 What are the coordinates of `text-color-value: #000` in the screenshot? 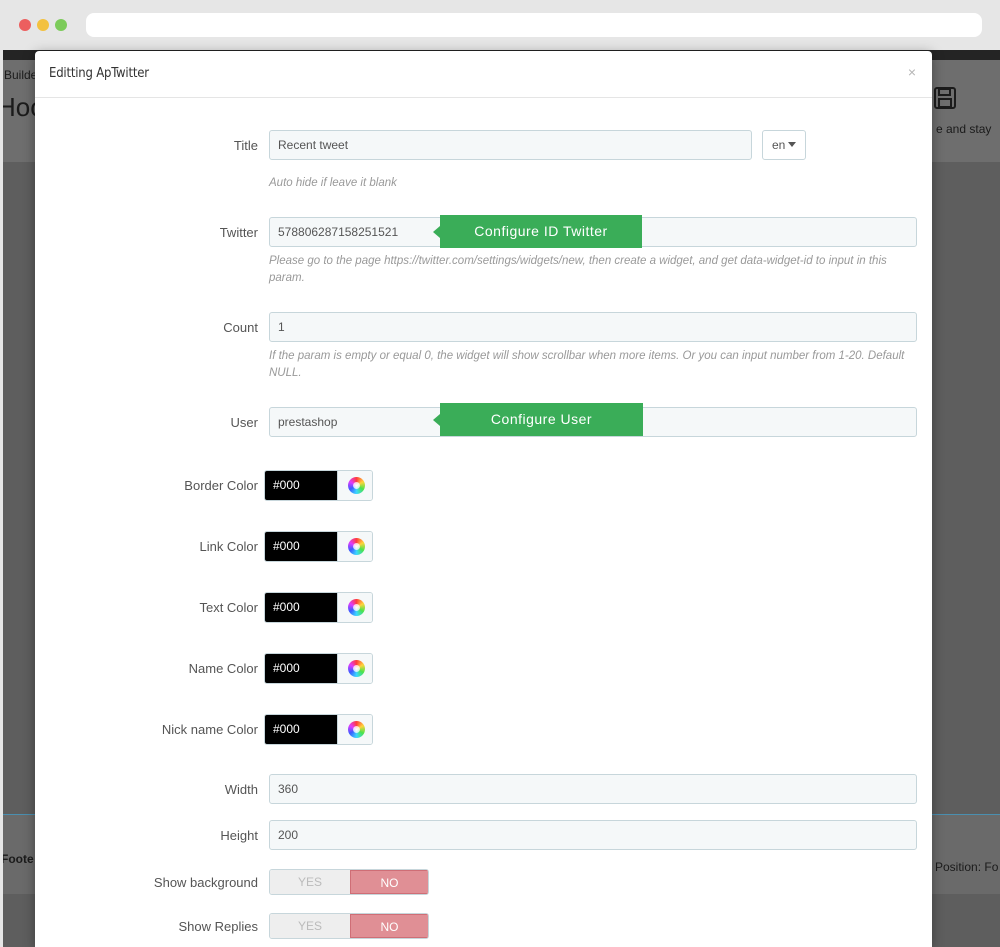 It's located at (301, 607).